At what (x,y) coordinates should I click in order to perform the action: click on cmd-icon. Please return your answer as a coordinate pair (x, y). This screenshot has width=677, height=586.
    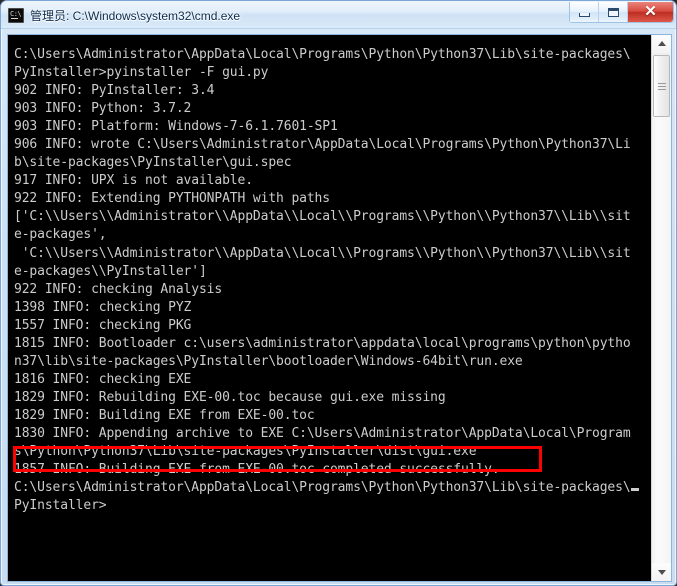
    Looking at the image, I should click on (16, 15).